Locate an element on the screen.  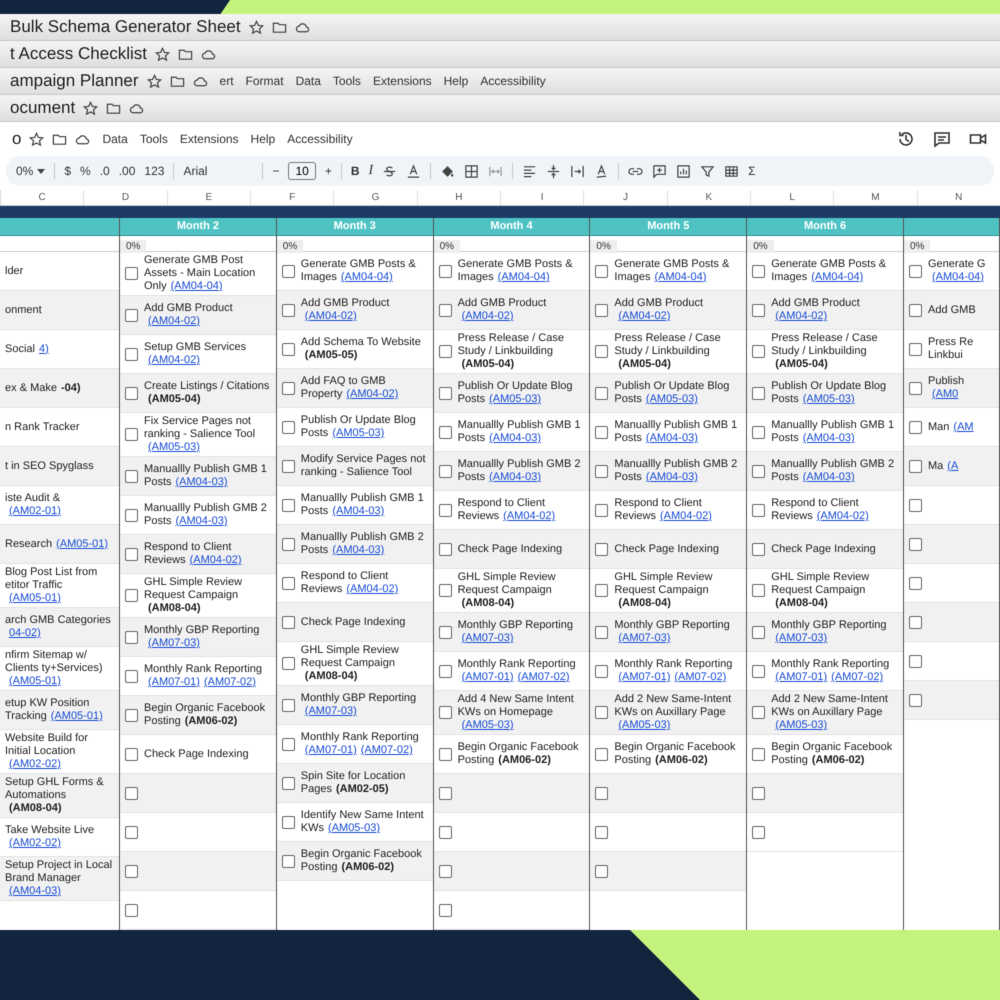
chart-icon is located at coordinates (684, 171).